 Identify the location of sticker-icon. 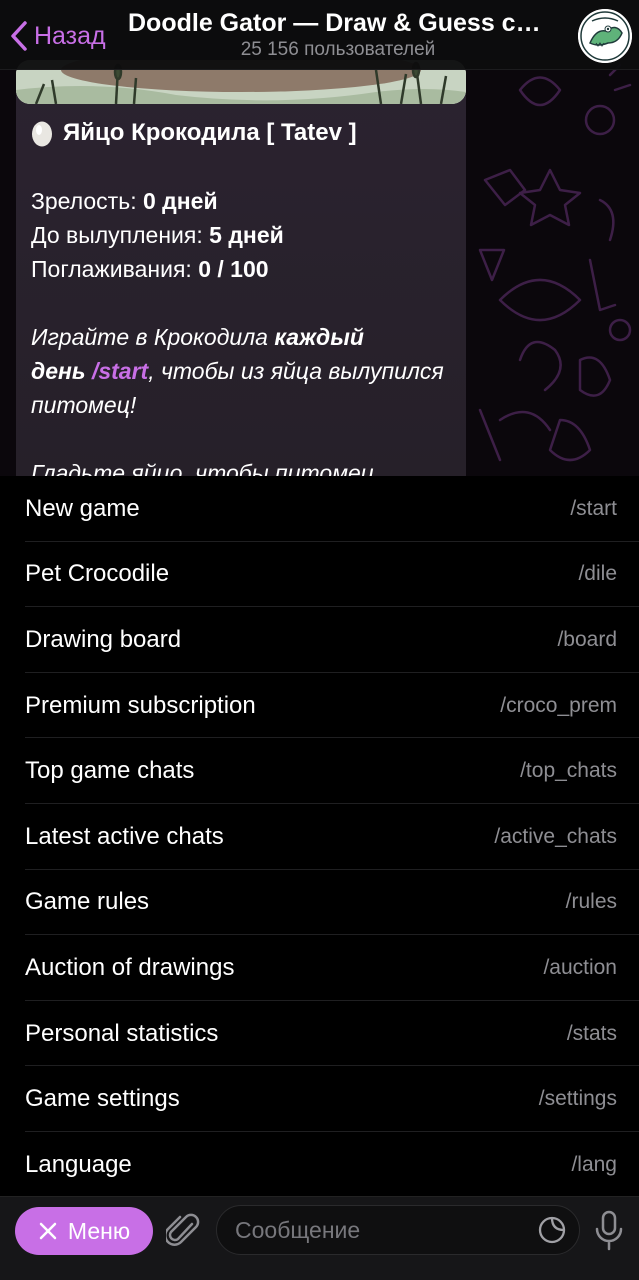
(552, 1230).